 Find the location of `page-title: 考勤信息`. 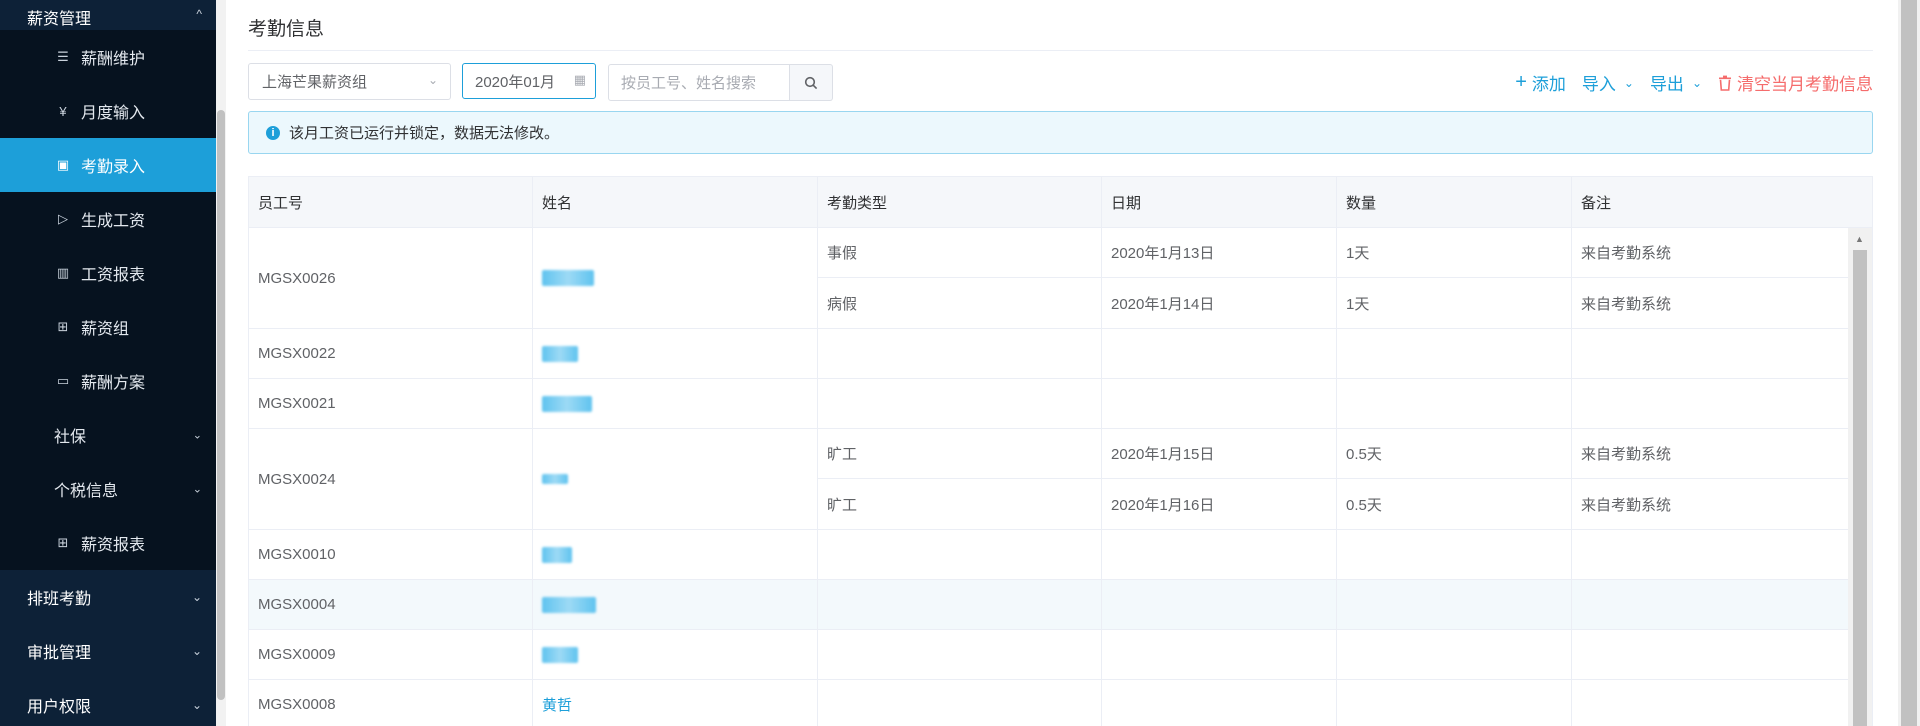

page-title: 考勤信息 is located at coordinates (286, 29).